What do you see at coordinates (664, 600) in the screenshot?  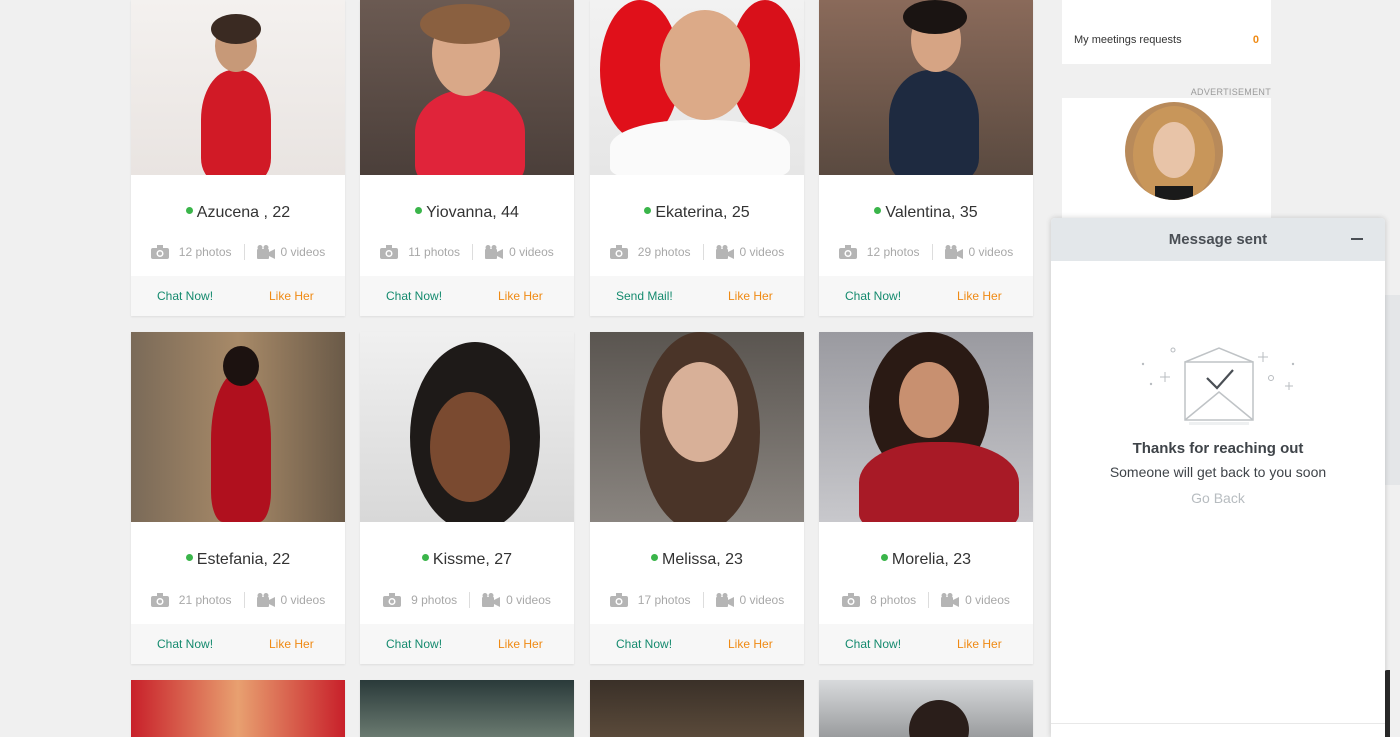 I see `photo-count: 17 photos` at bounding box center [664, 600].